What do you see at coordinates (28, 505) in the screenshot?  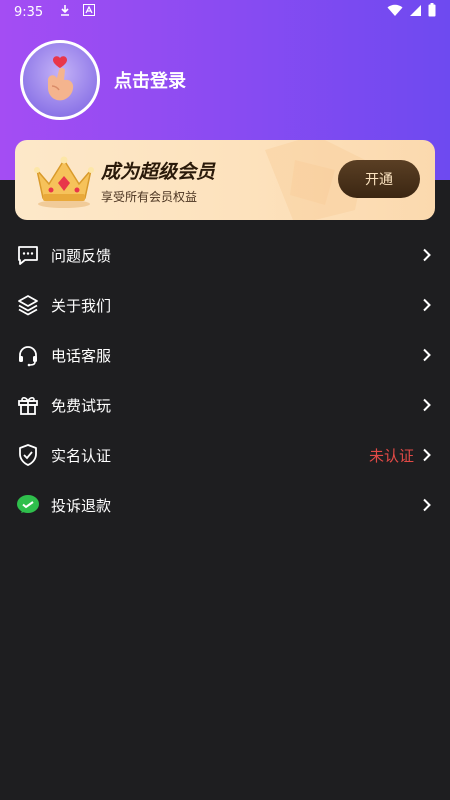 I see `wechat-icon` at bounding box center [28, 505].